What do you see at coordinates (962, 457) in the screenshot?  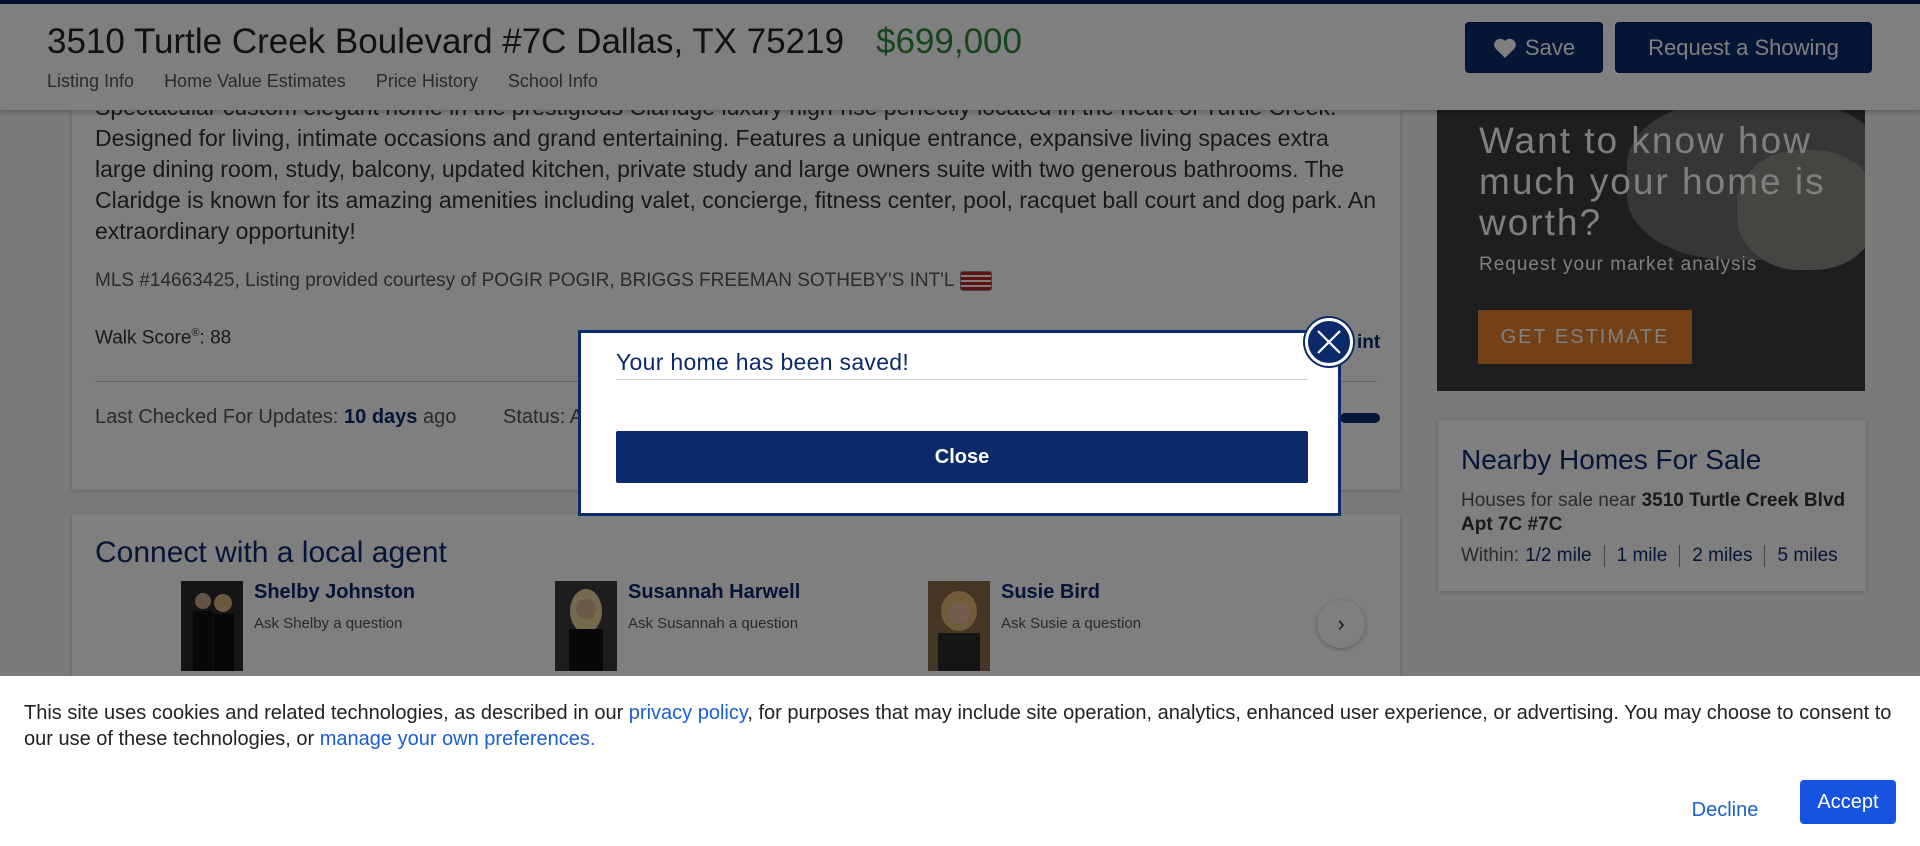 I see `close-button: Close` at bounding box center [962, 457].